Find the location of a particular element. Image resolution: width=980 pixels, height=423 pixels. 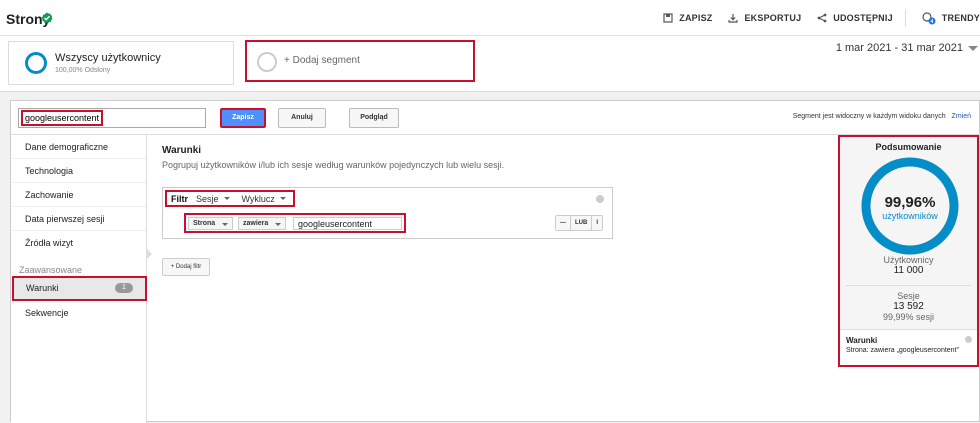

operator-dropdown: zawiera is located at coordinates (262, 223).